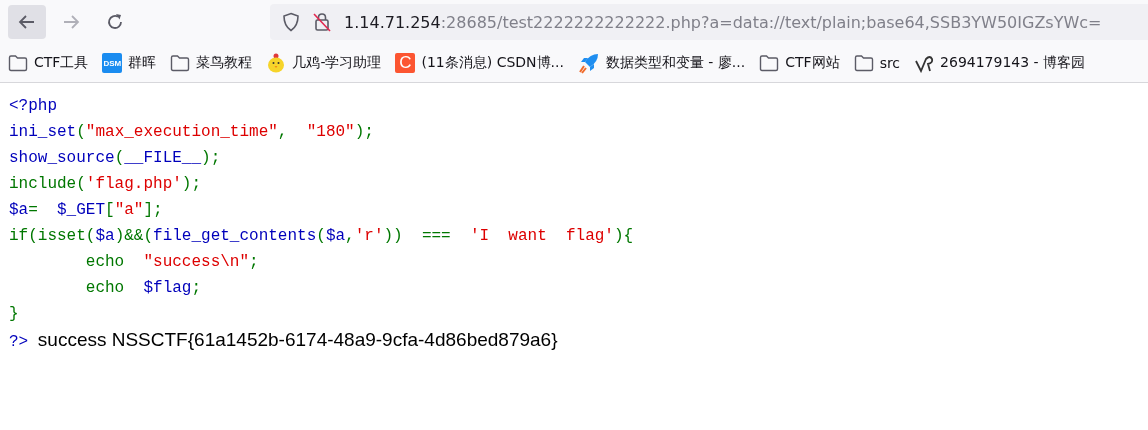 The width and height of the screenshot is (1148, 430). I want to click on logo-icon: C, so click(405, 63).